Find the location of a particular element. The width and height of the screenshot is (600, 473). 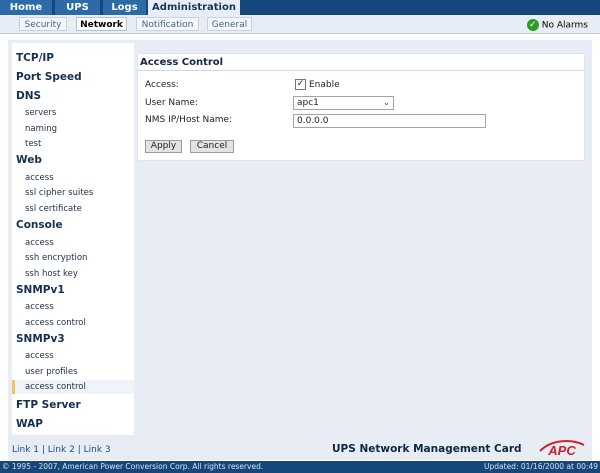

sidebar-item-console-access: access is located at coordinates (39, 243).